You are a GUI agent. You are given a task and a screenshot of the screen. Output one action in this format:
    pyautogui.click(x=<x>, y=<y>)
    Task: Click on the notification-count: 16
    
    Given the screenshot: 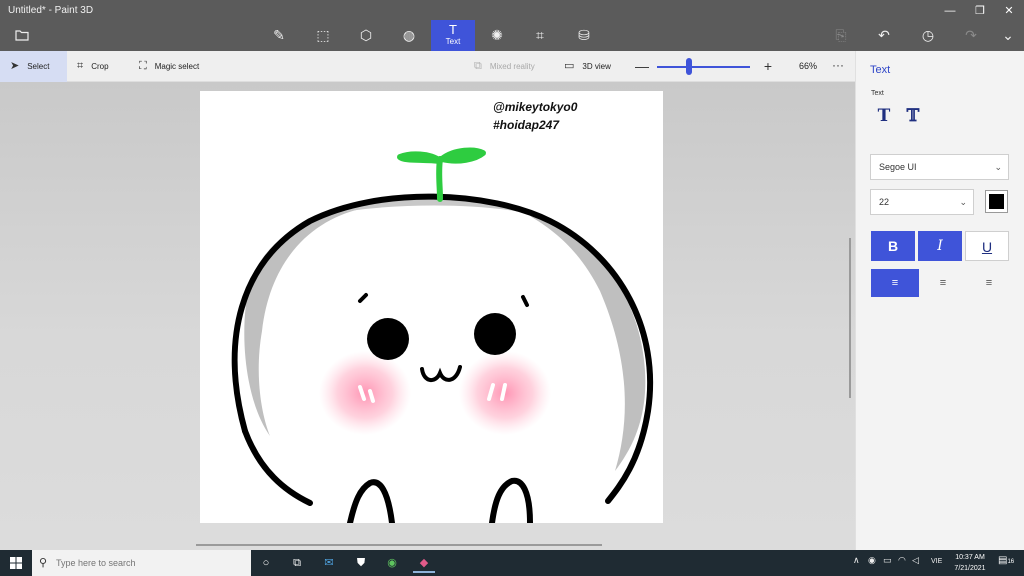 What is the action you would take?
    pyautogui.click(x=1011, y=562)
    